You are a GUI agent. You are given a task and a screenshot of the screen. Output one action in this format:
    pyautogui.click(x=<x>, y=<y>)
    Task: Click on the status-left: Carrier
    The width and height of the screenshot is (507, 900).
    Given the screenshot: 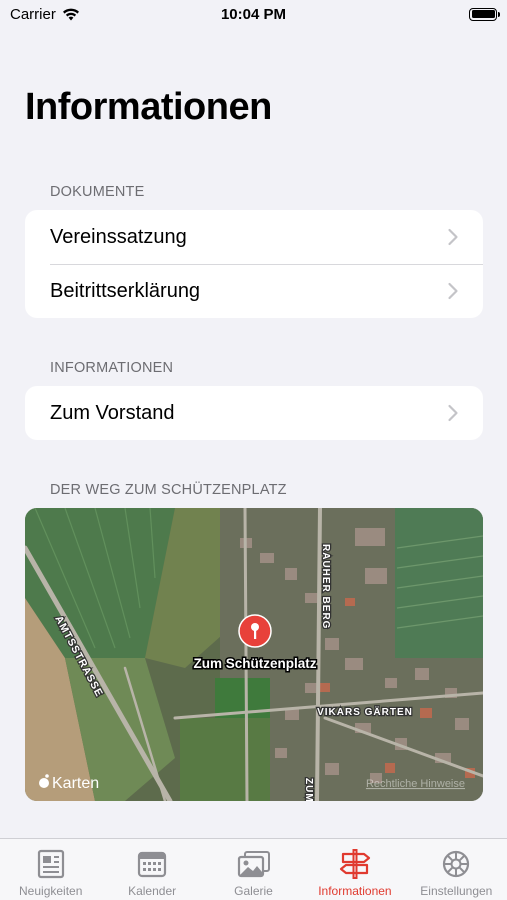 What is the action you would take?
    pyautogui.click(x=95, y=14)
    